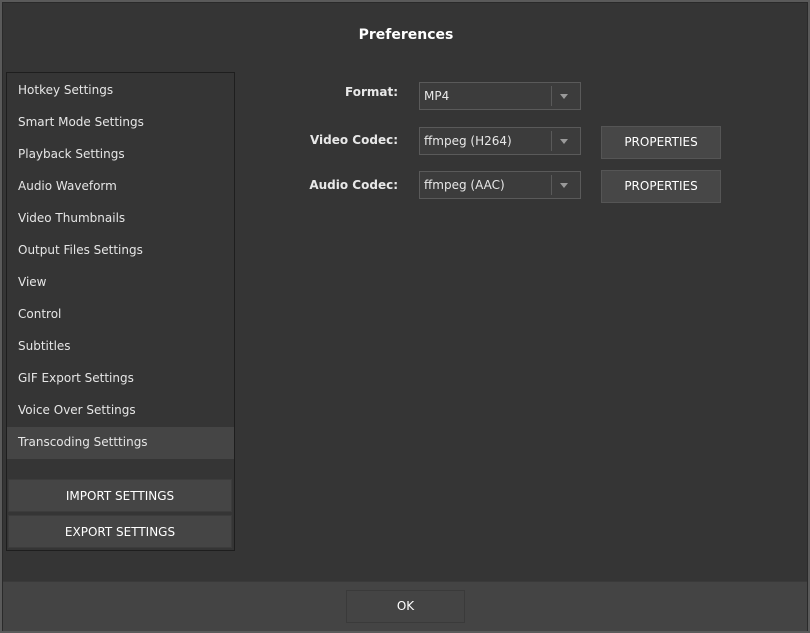 This screenshot has width=810, height=633. I want to click on ok-button: OK, so click(405, 606).